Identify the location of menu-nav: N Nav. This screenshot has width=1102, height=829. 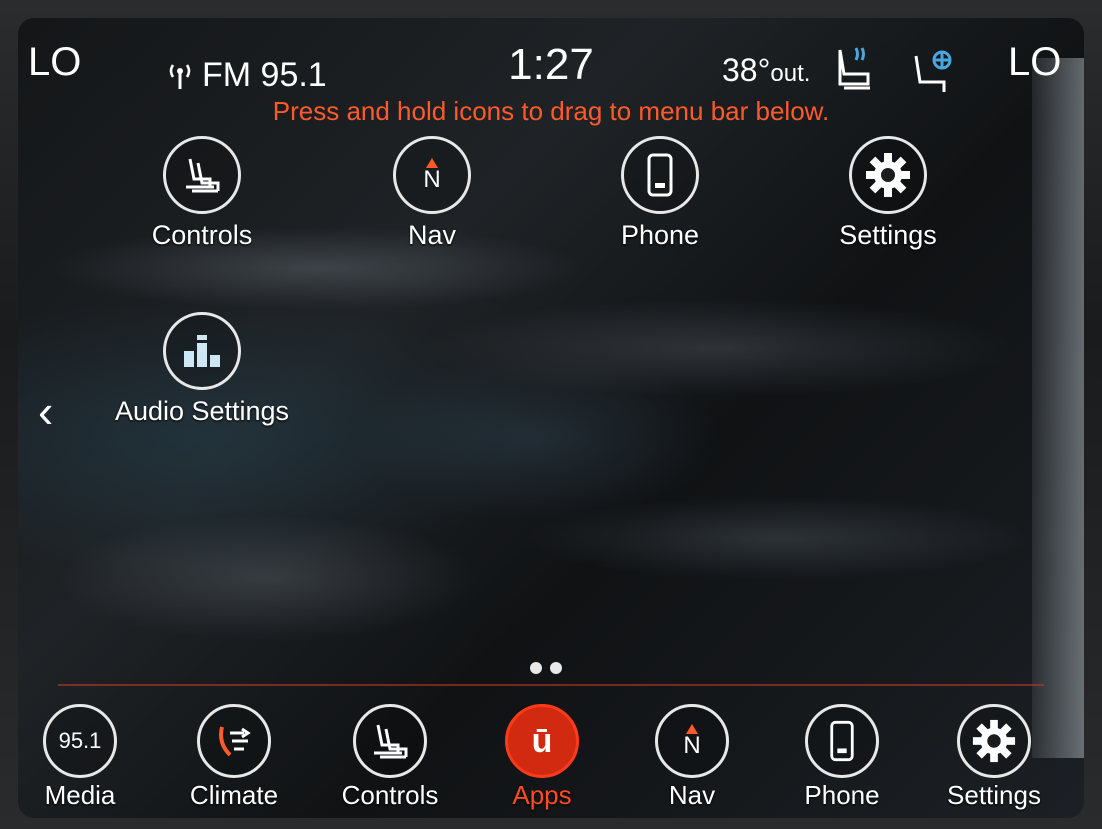
(692, 757).